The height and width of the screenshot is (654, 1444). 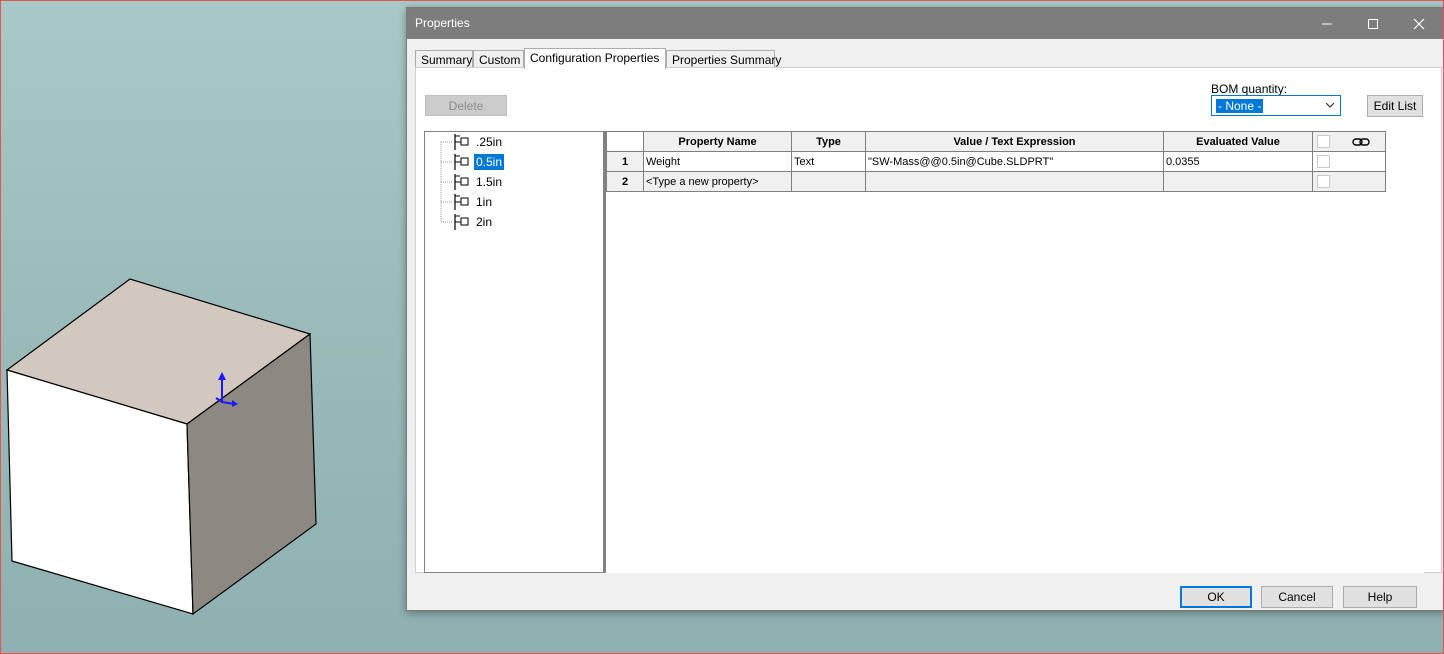 What do you see at coordinates (1249, 89) in the screenshot?
I see `bom-quantity-label: BOM quantity:` at bounding box center [1249, 89].